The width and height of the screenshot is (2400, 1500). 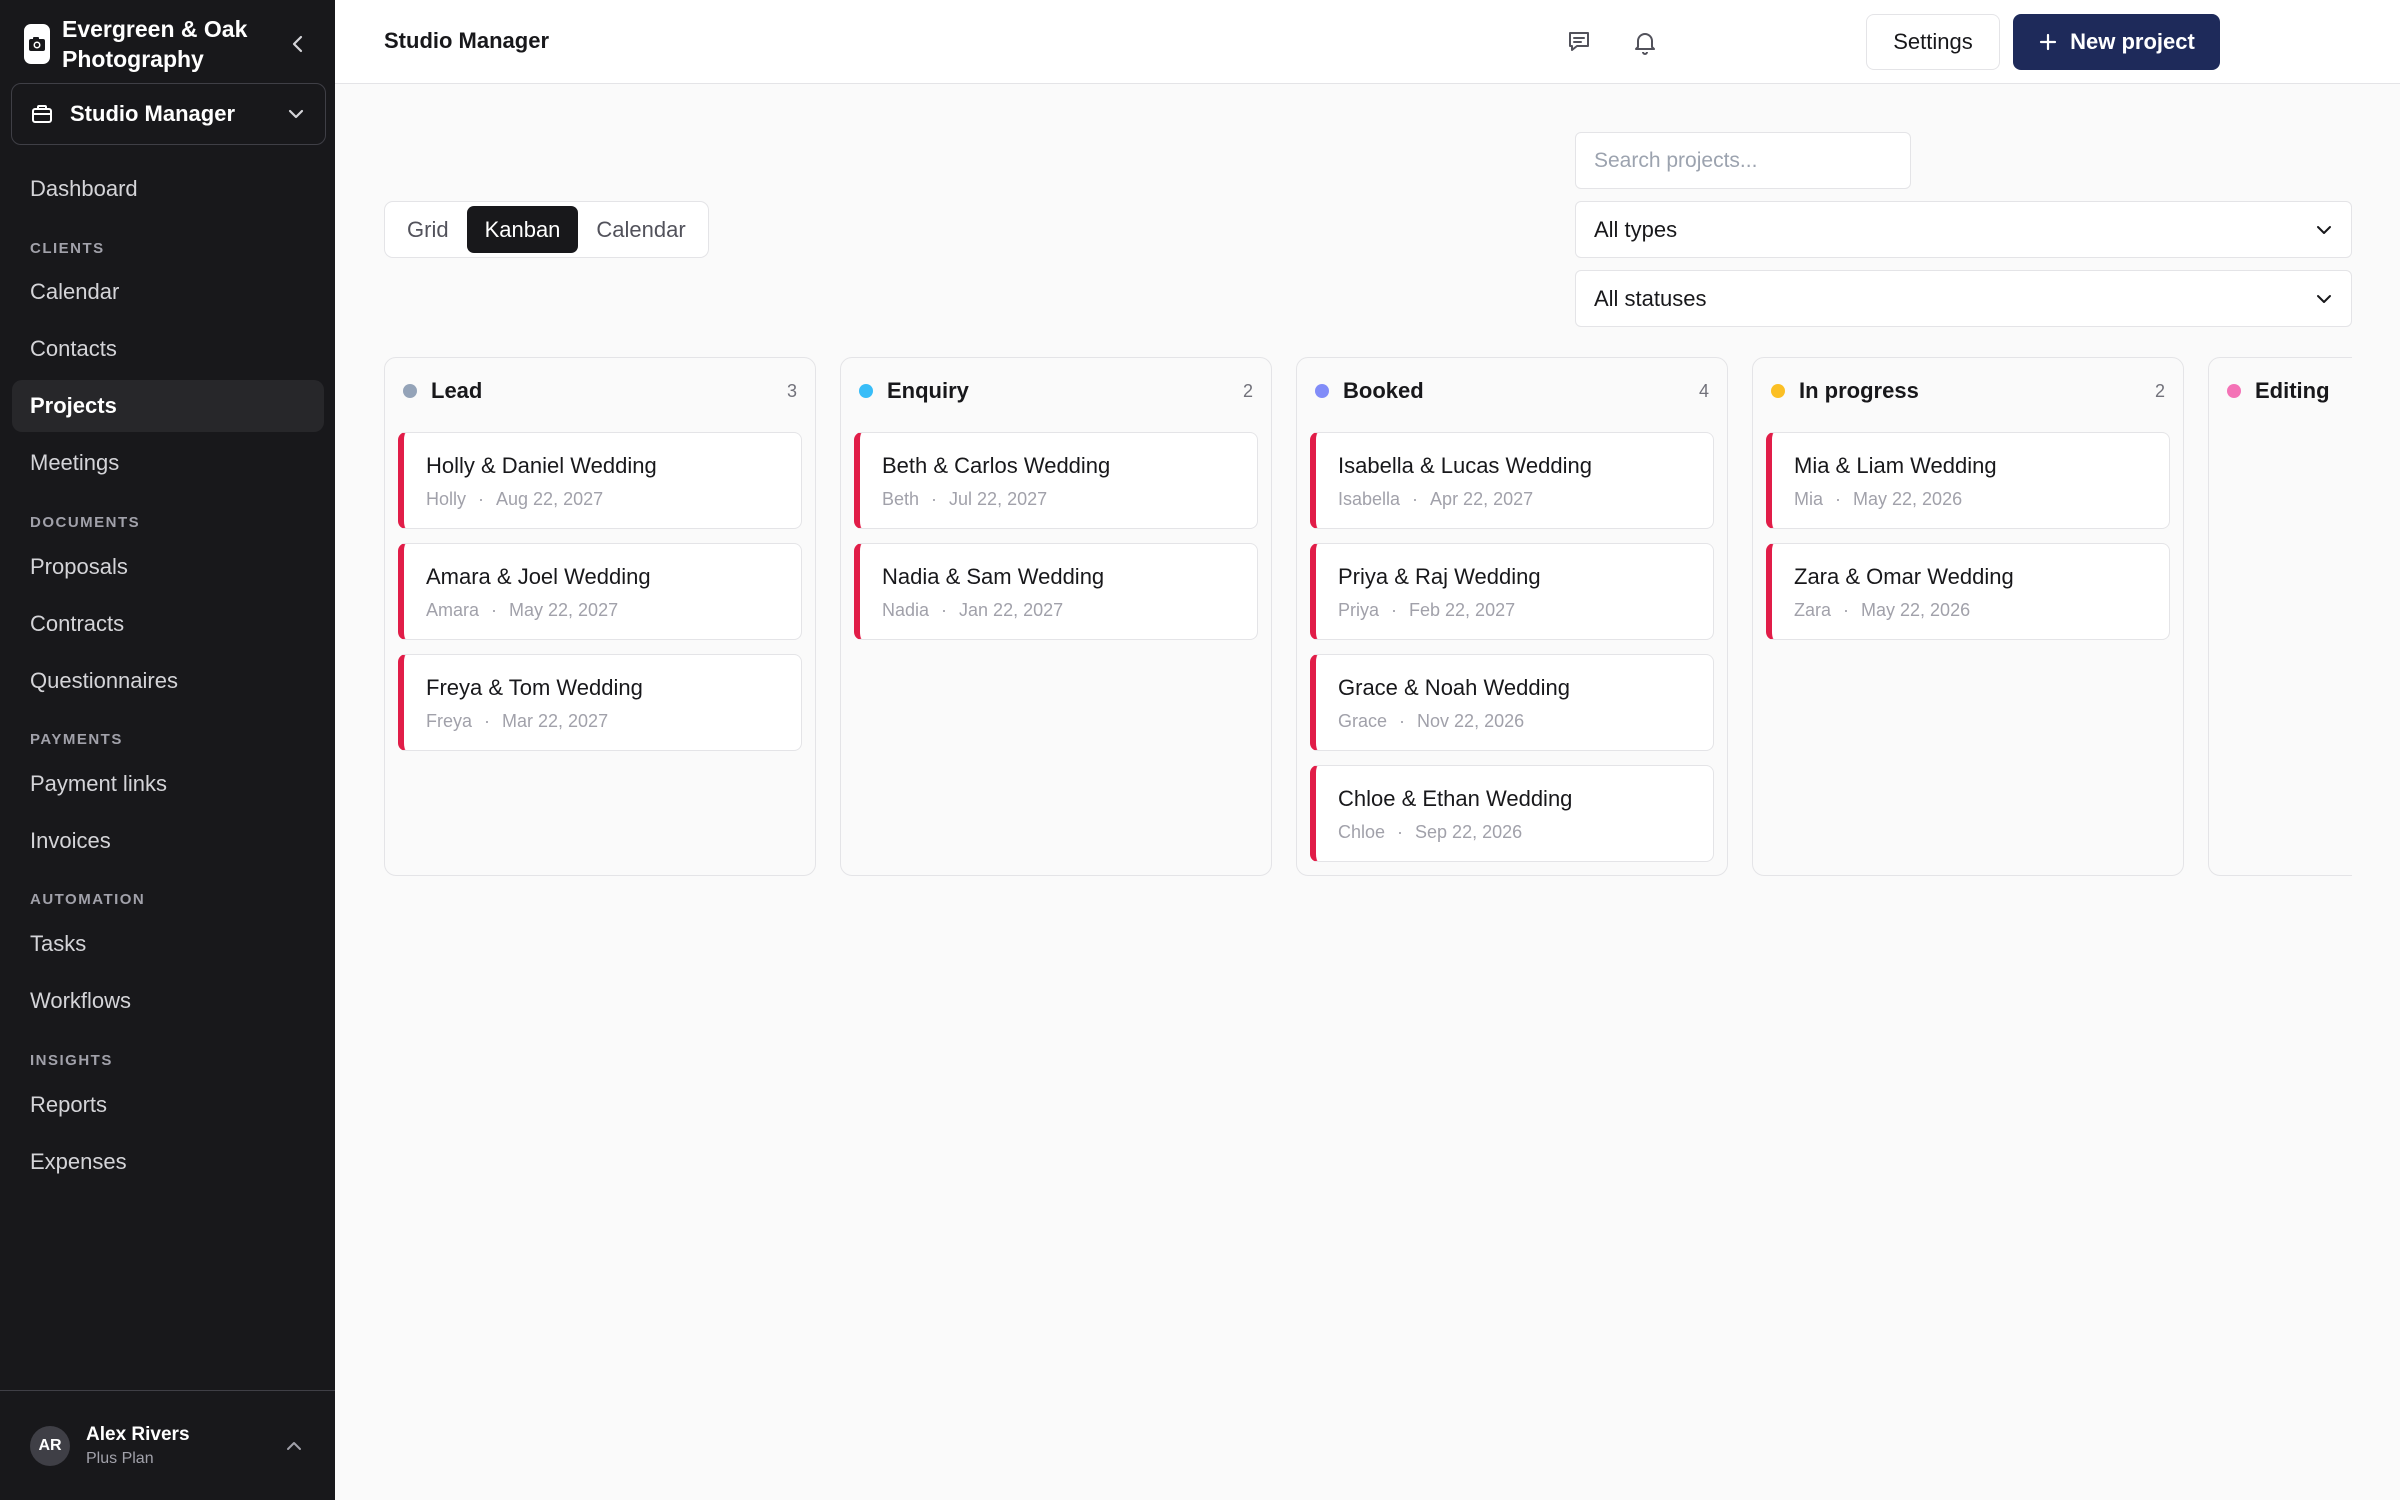 What do you see at coordinates (37, 44) in the screenshot?
I see `camera-icon` at bounding box center [37, 44].